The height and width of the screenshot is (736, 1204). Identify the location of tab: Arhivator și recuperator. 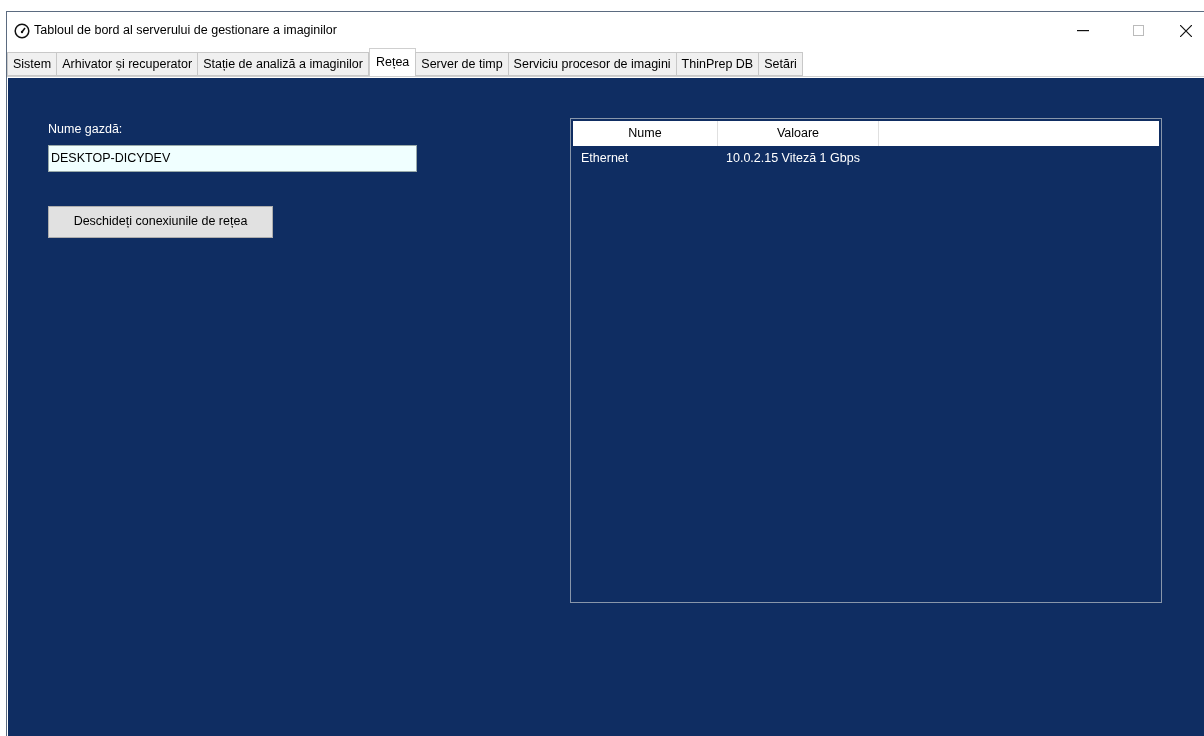
(127, 64).